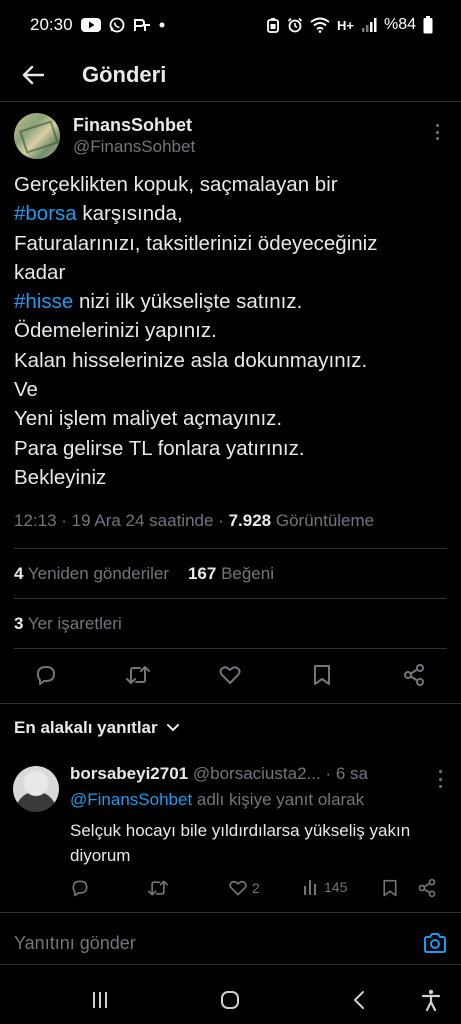 The width and height of the screenshot is (461, 1024). Describe the element at coordinates (230, 75) in the screenshot. I see `top-bar: Gönderi` at that location.